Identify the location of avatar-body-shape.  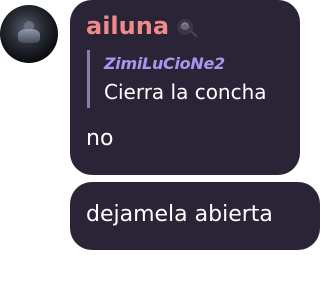
(29, 36).